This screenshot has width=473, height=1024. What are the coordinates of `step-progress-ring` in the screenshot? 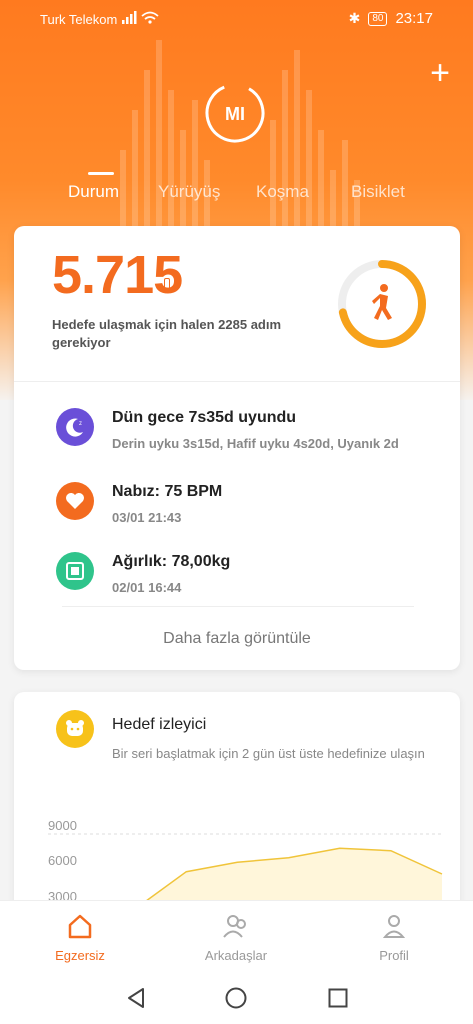 It's located at (382, 304).